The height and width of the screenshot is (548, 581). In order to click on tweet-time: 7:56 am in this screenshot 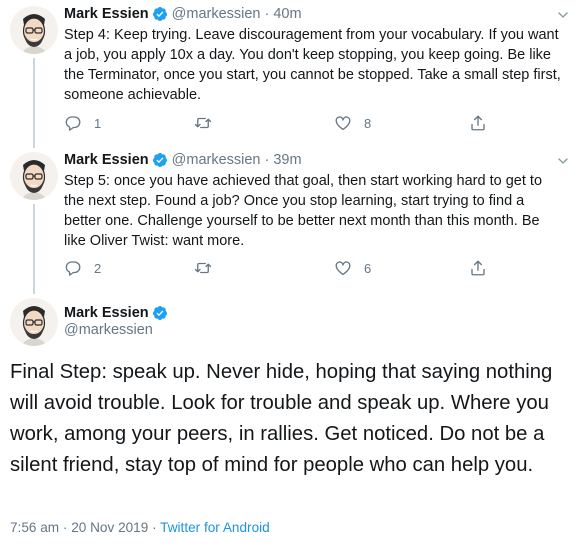, I will do `click(34, 527)`.